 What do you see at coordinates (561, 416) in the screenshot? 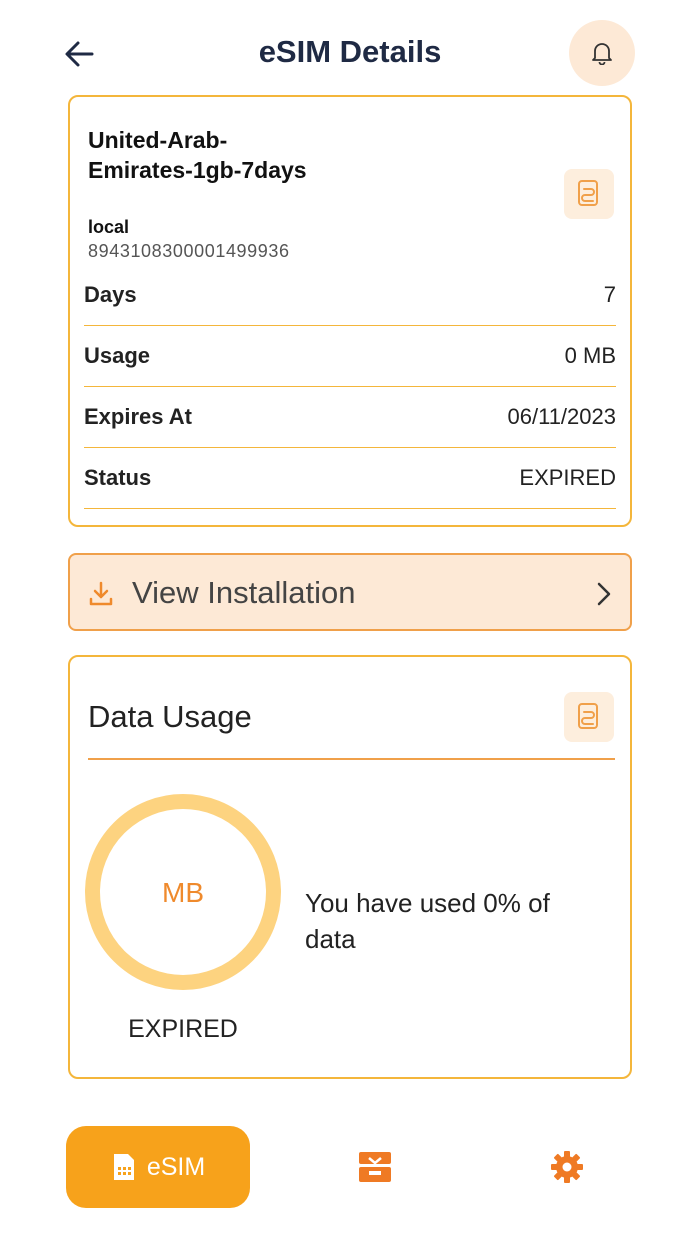
I see `detail-value: 06/11/2023` at bounding box center [561, 416].